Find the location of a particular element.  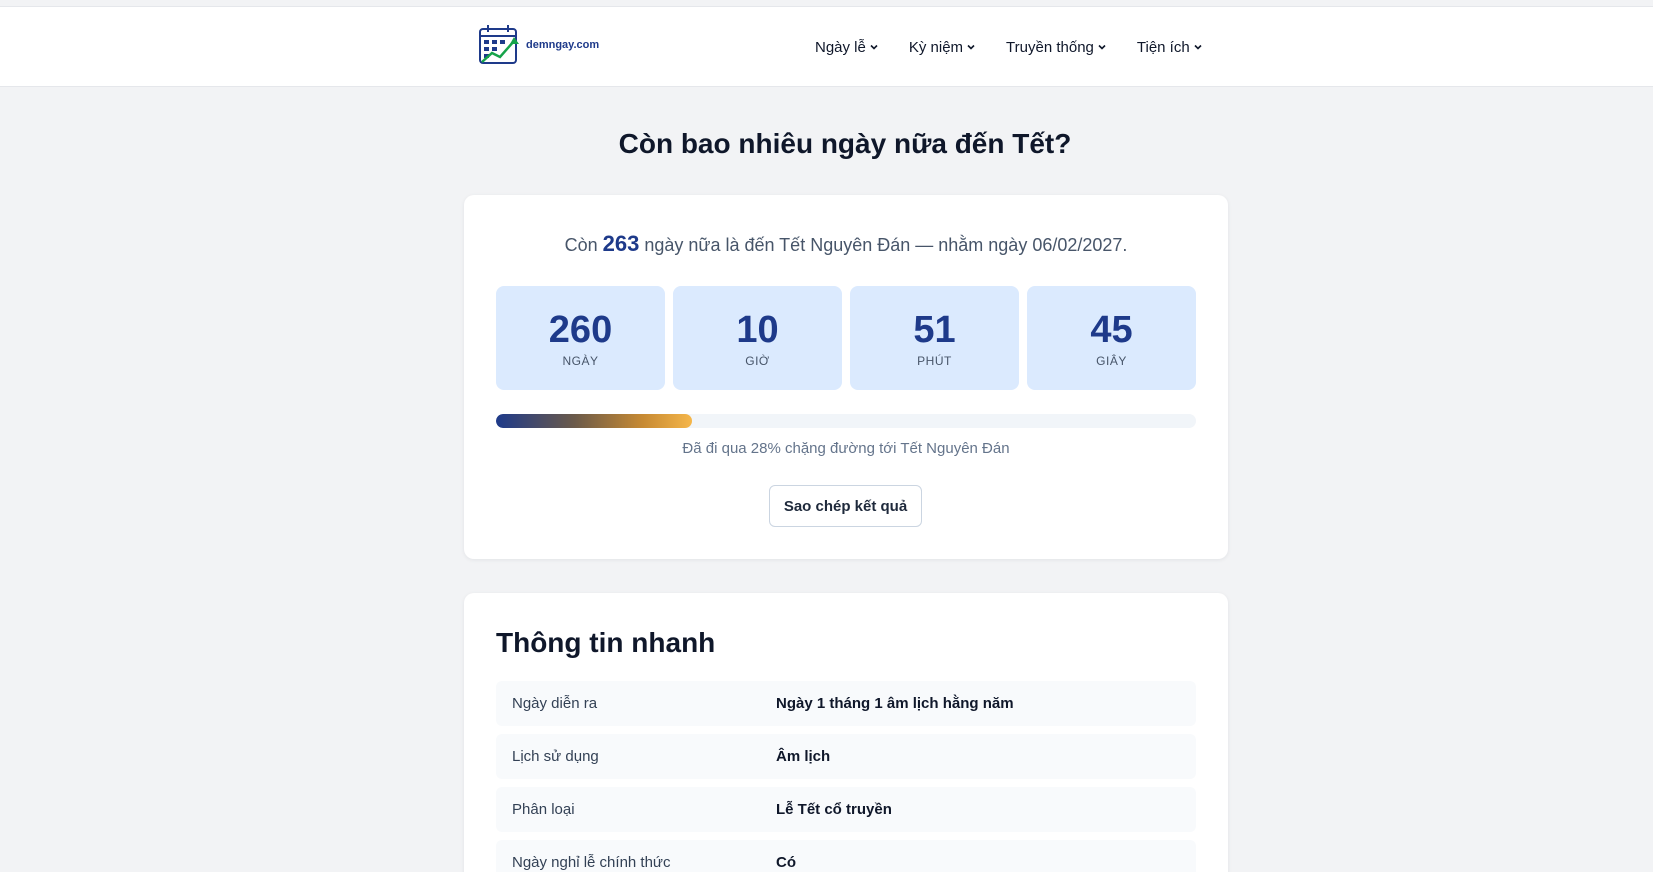

summary-prefix: Còn is located at coordinates (581, 245).